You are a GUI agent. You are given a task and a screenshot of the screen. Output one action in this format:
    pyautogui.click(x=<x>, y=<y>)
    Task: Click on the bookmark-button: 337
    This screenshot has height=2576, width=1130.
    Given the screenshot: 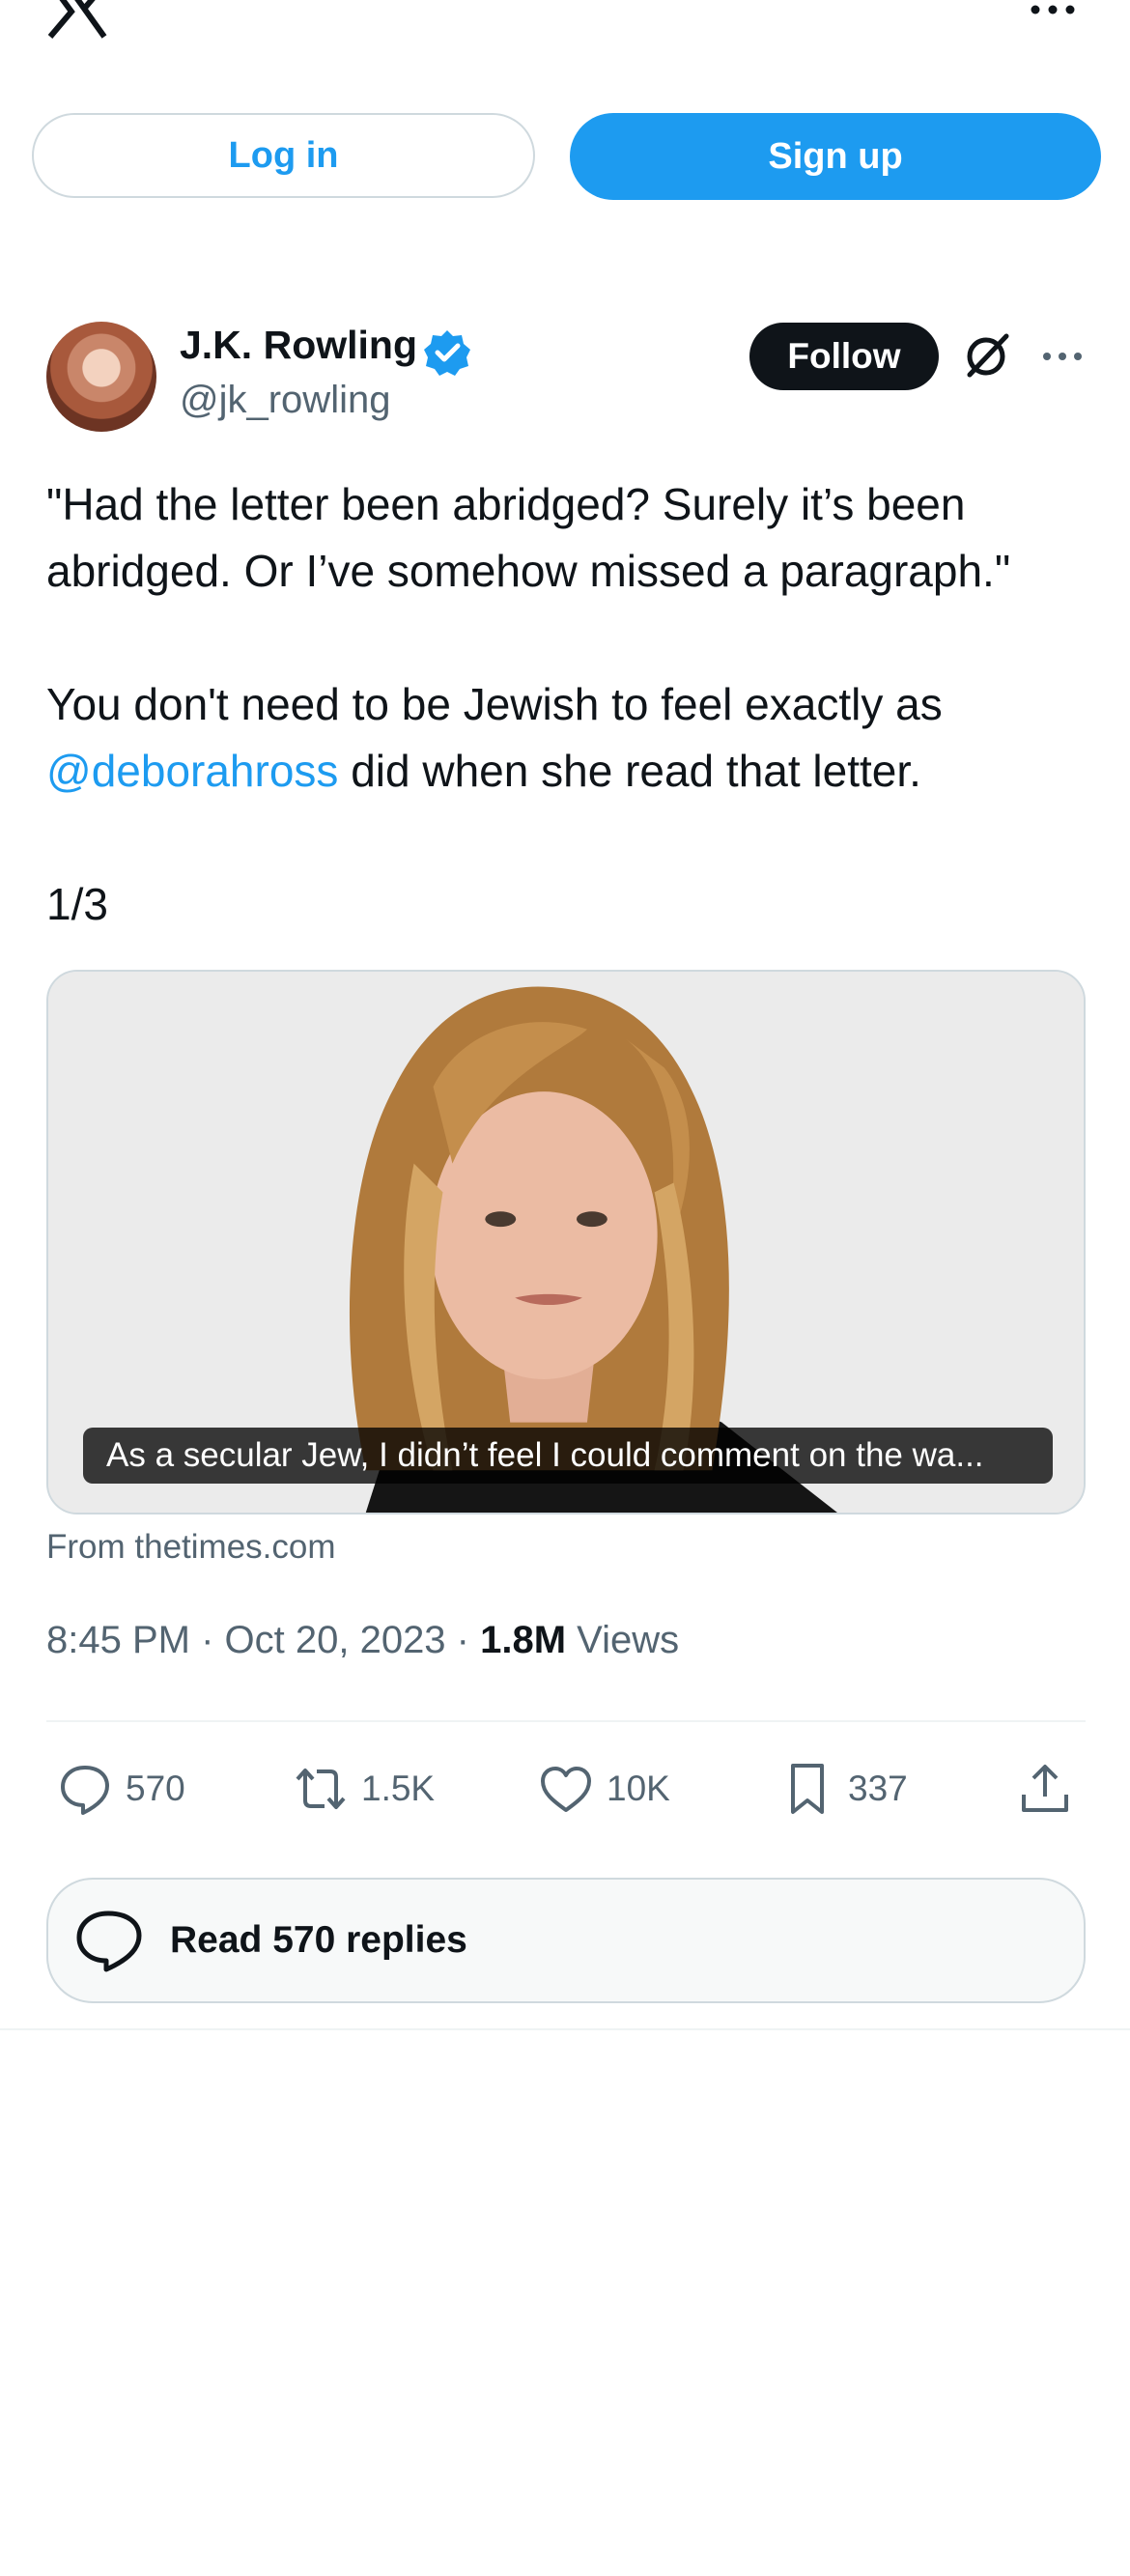 What is the action you would take?
    pyautogui.click(x=843, y=1789)
    